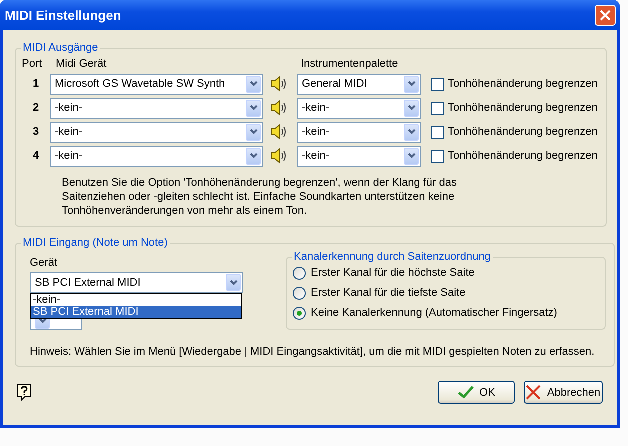 This screenshot has height=446, width=628. I want to click on dropdown-option: SB PCI External MIDI, so click(136, 312).